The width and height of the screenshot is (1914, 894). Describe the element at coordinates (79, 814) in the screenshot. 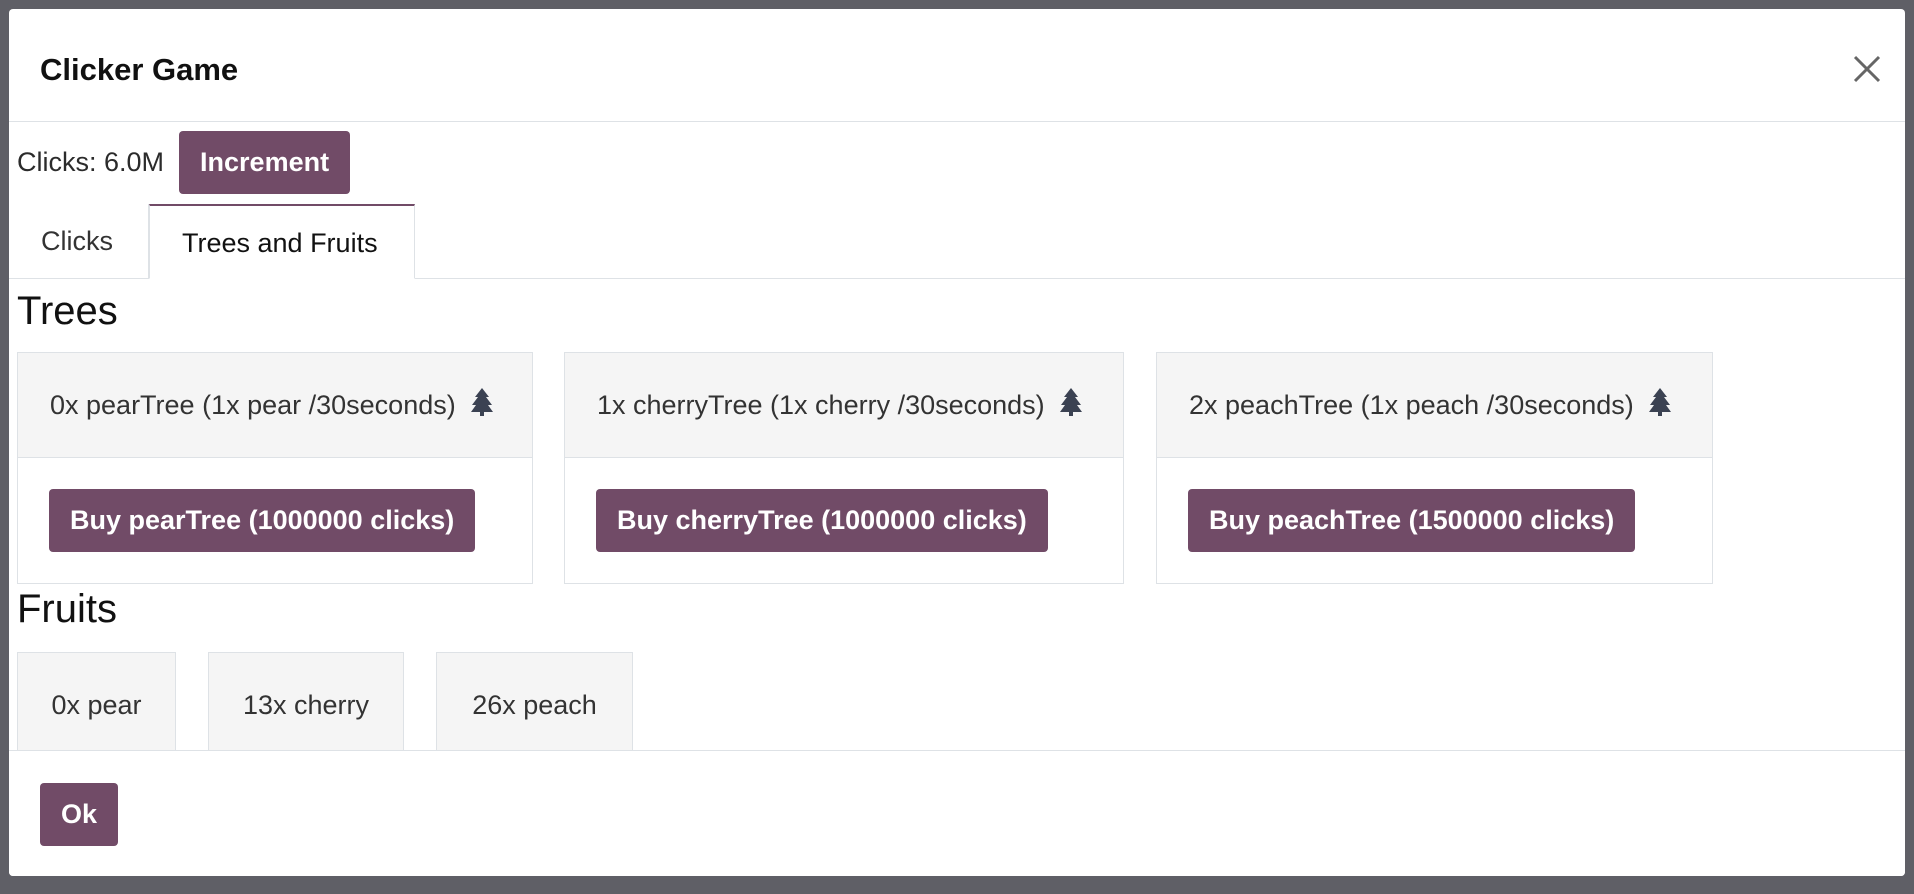

I see `ok-button: Ok` at that location.